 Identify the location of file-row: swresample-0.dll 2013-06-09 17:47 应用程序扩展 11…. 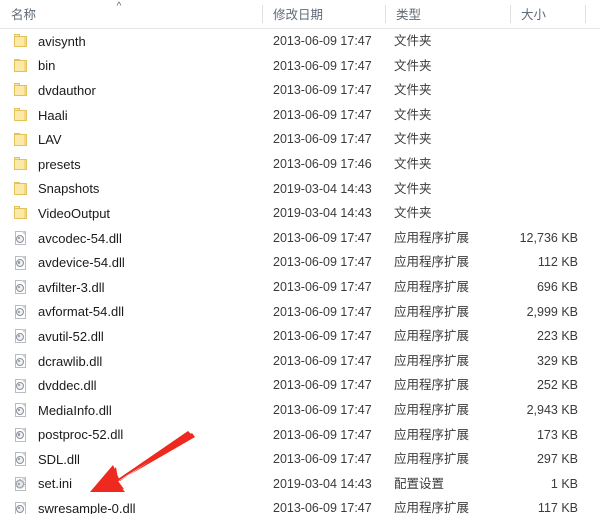
(300, 505).